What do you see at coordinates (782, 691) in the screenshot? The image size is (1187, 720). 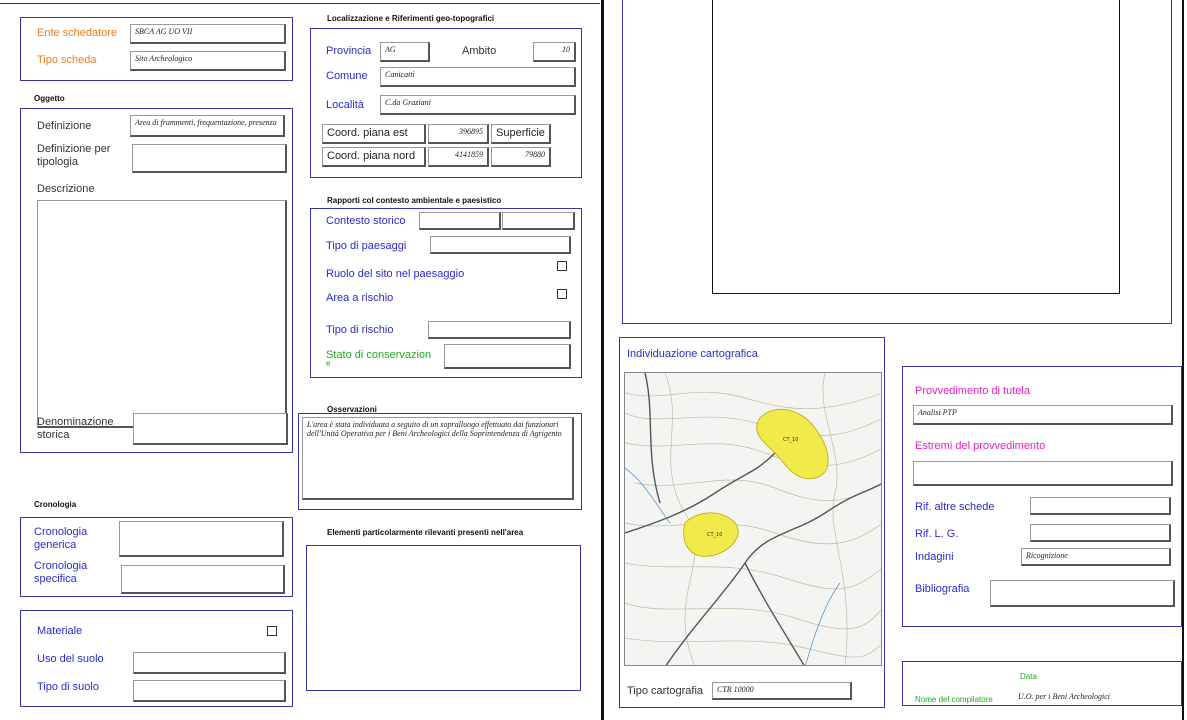 I see `tipo-cartografia-field: CTR 10000` at bounding box center [782, 691].